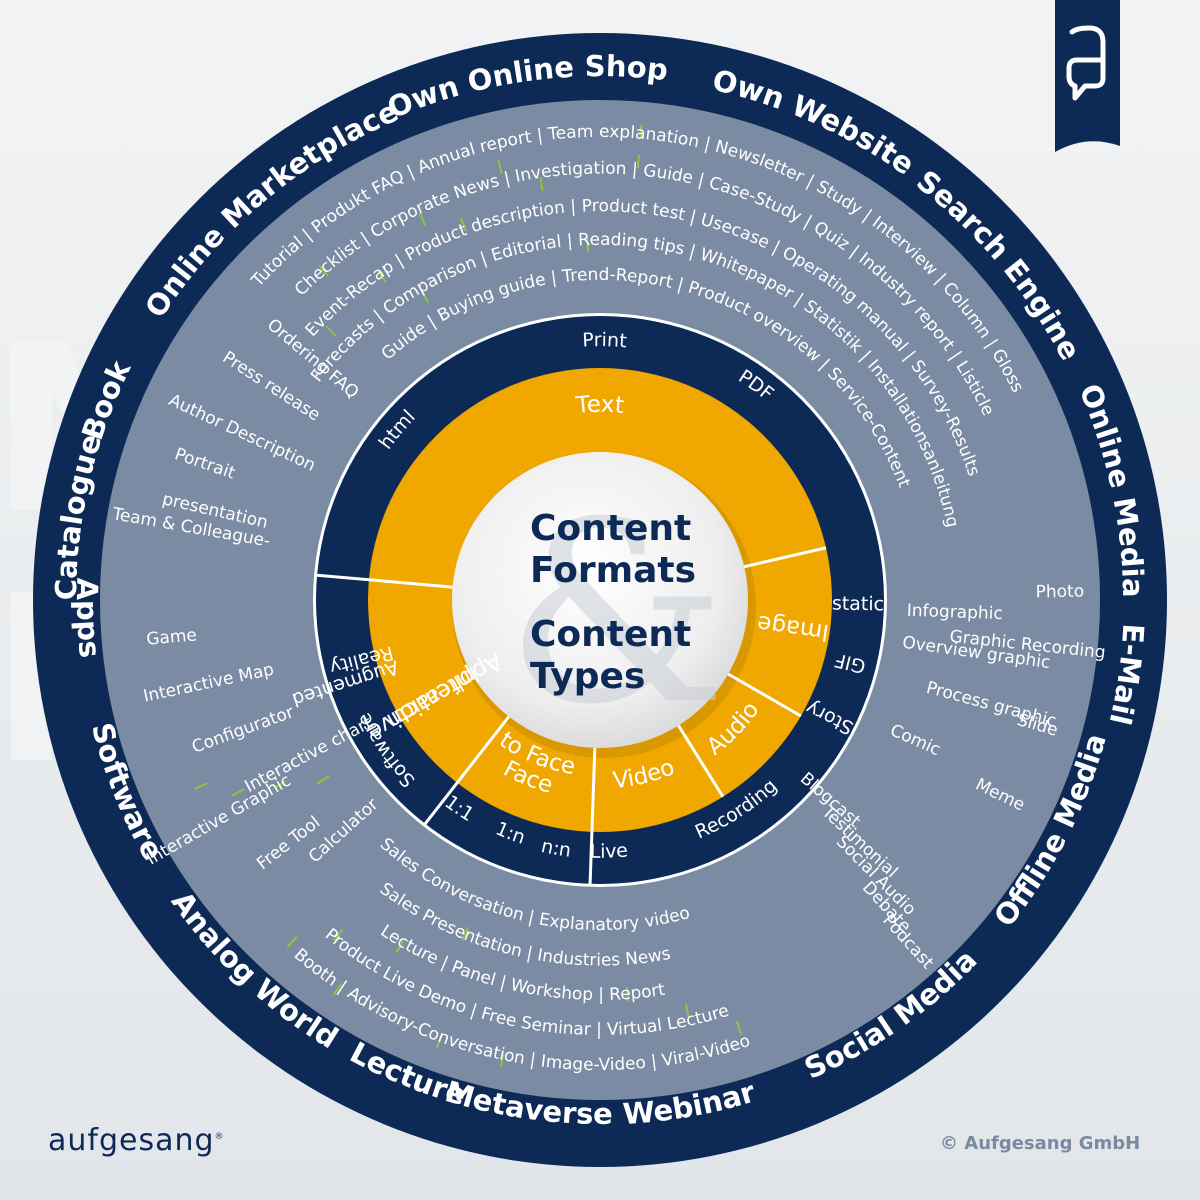 The image size is (1200, 1200). What do you see at coordinates (954, 612) in the screenshot?
I see `image-format-infographic: Infographic` at bounding box center [954, 612].